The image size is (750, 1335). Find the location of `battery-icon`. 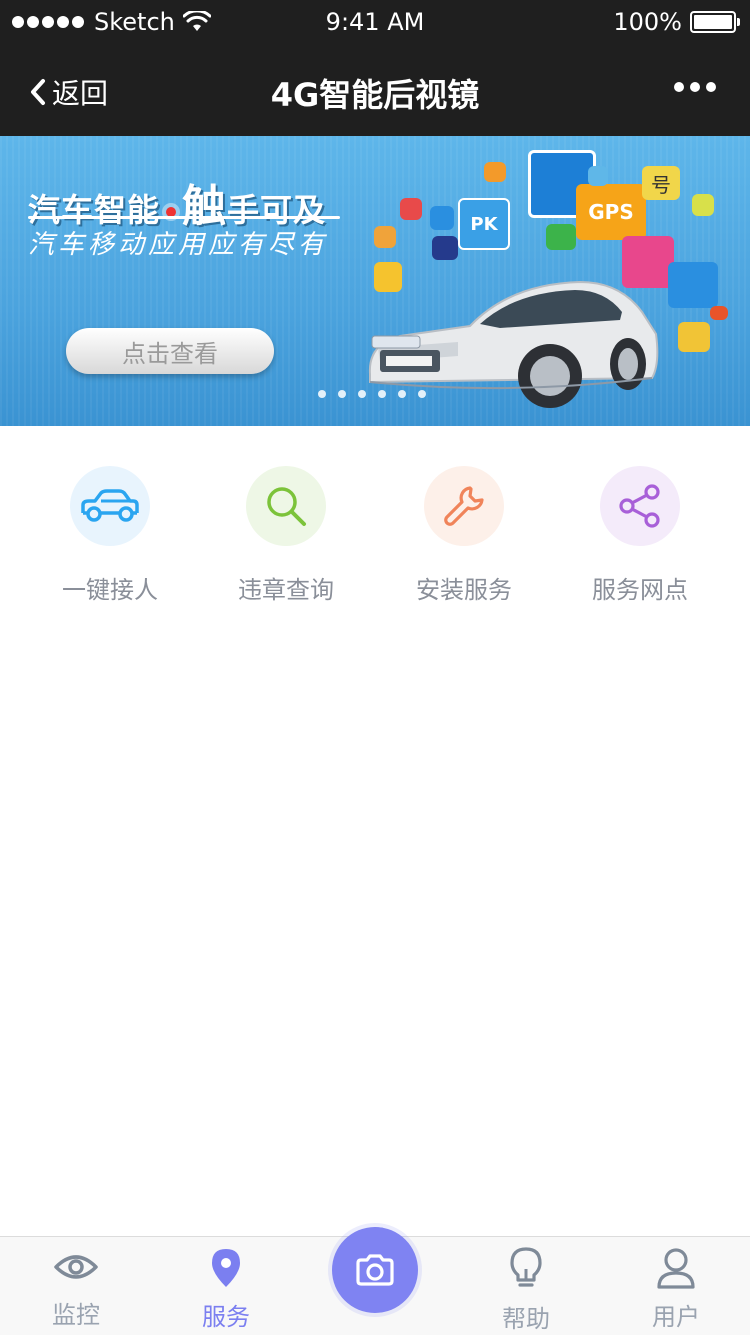

battery-icon is located at coordinates (715, 22).